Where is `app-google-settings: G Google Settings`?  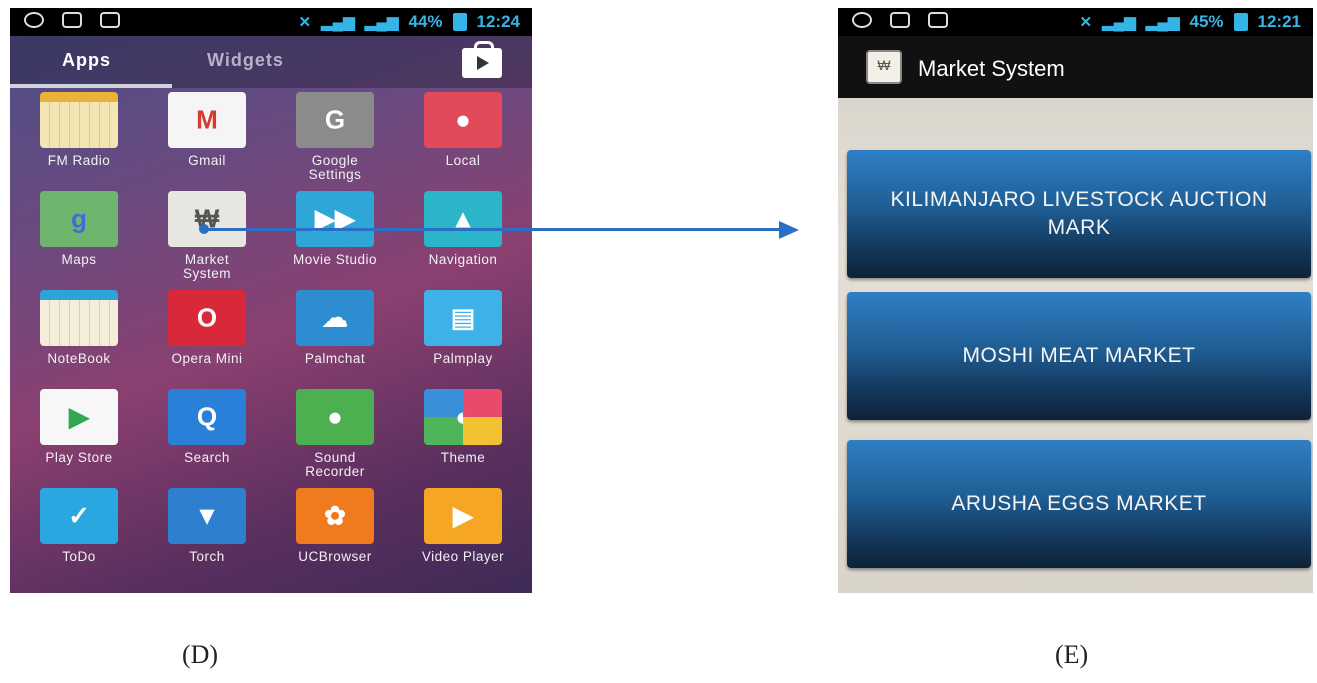
app-google-settings: G Google Settings is located at coordinates (335, 137).